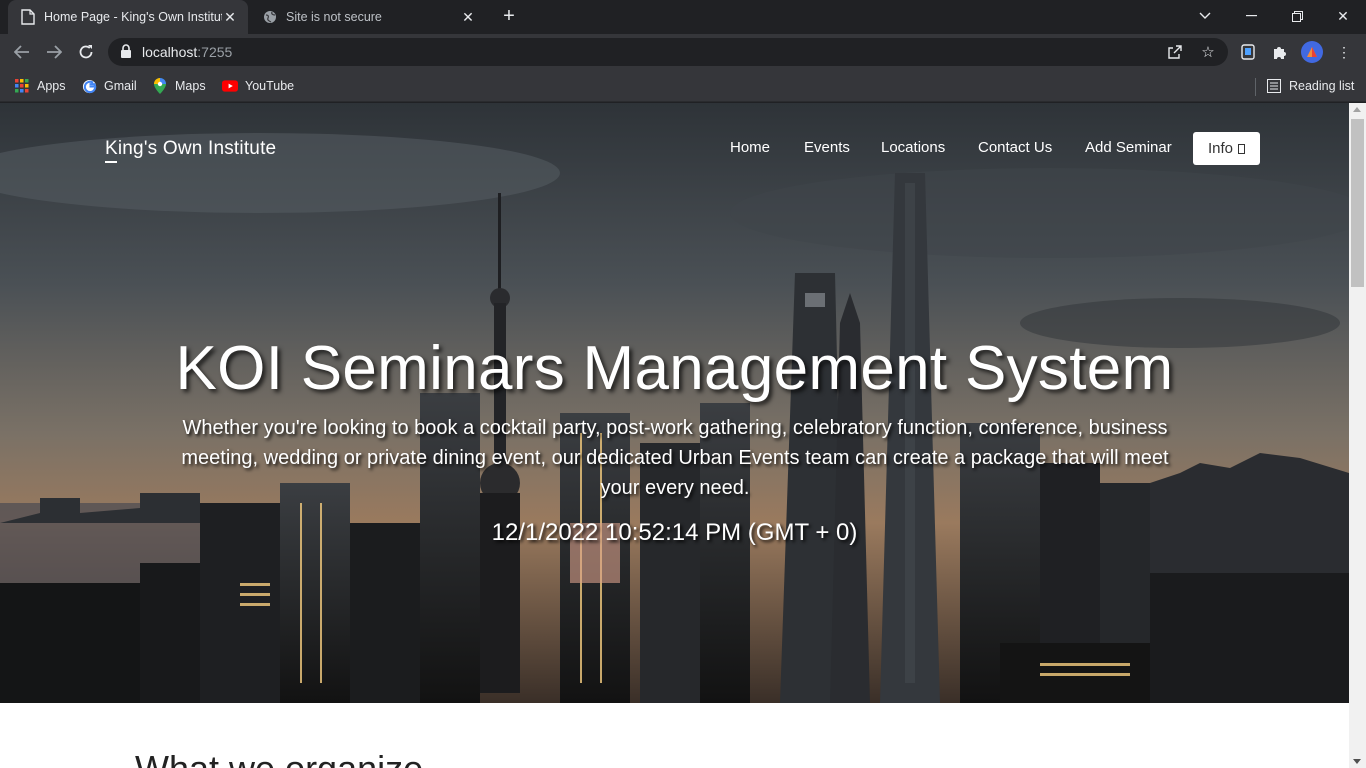  I want to click on bookmarks-divider, so click(1255, 87).